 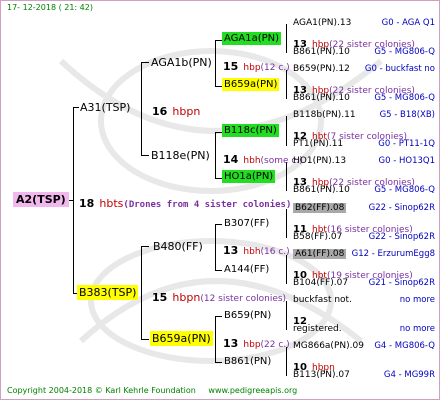 I want to click on gen2-info-2: 13 hbh(16 c.), so click(x=256, y=249).